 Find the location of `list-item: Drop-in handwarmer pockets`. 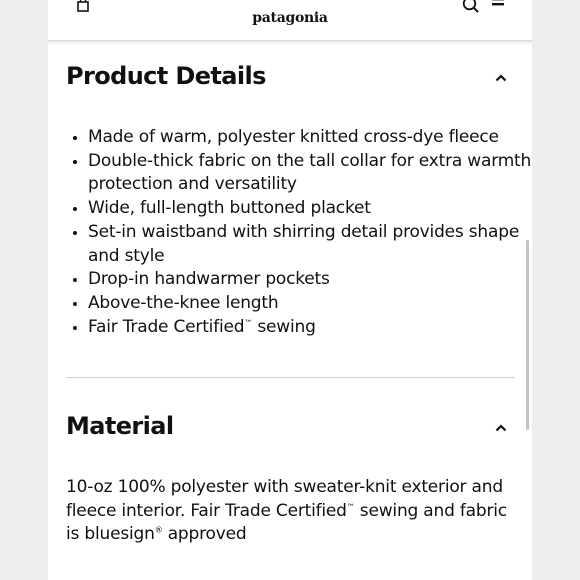

list-item: Drop-in handwarmer pockets is located at coordinates (310, 280).